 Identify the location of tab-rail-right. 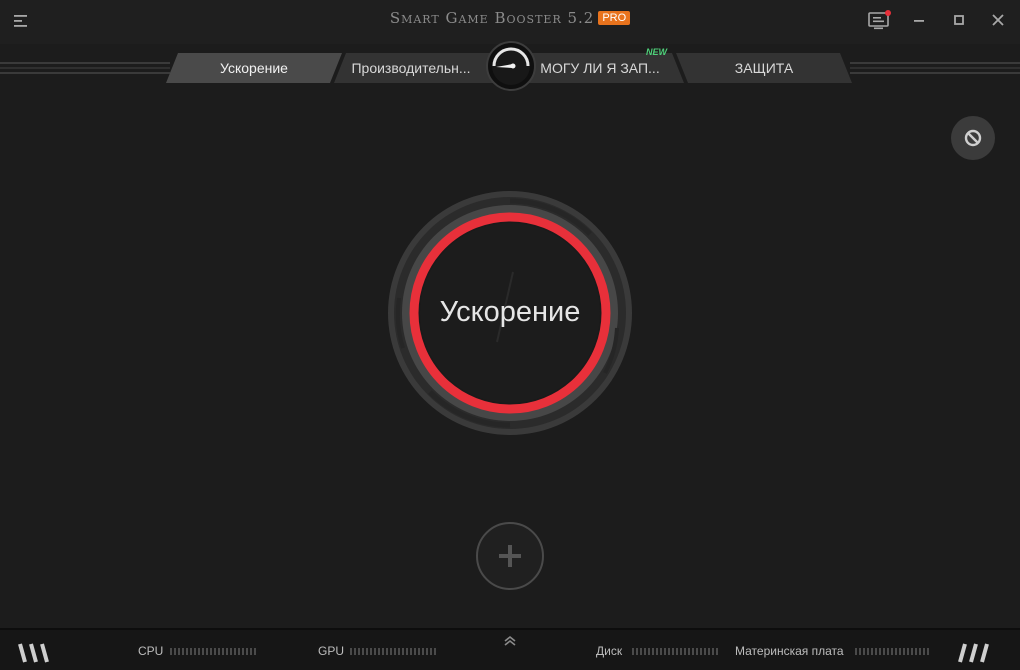
(935, 68).